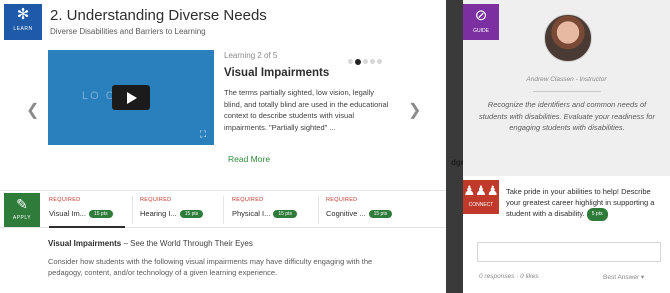  Describe the element at coordinates (187, 243) in the screenshot. I see `activity-heading-rest: – See the World Through Their Eyes` at that location.